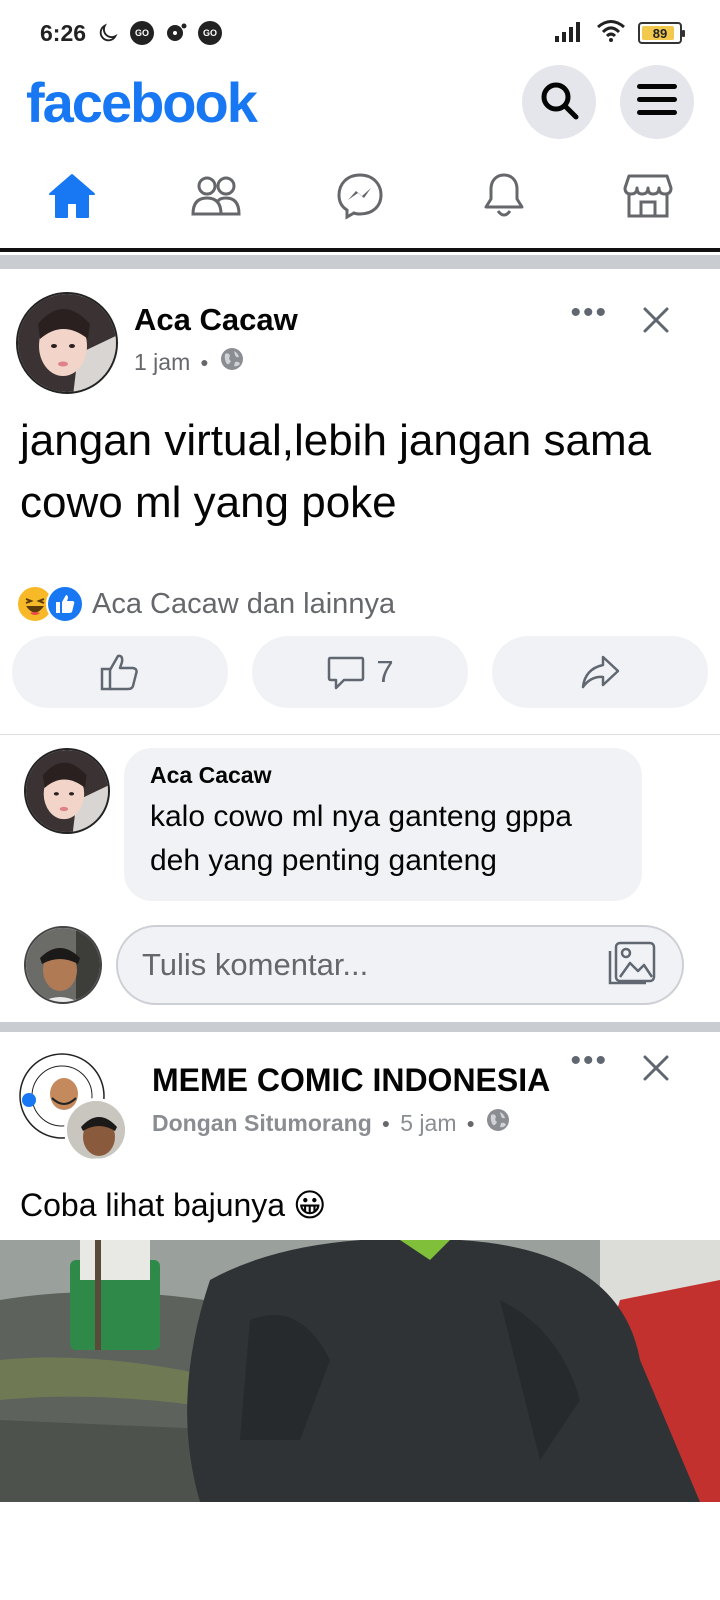 Image resolution: width=720 pixels, height=1600 pixels. Describe the element at coordinates (96, 1130) in the screenshot. I see `poster-avatar` at that location.